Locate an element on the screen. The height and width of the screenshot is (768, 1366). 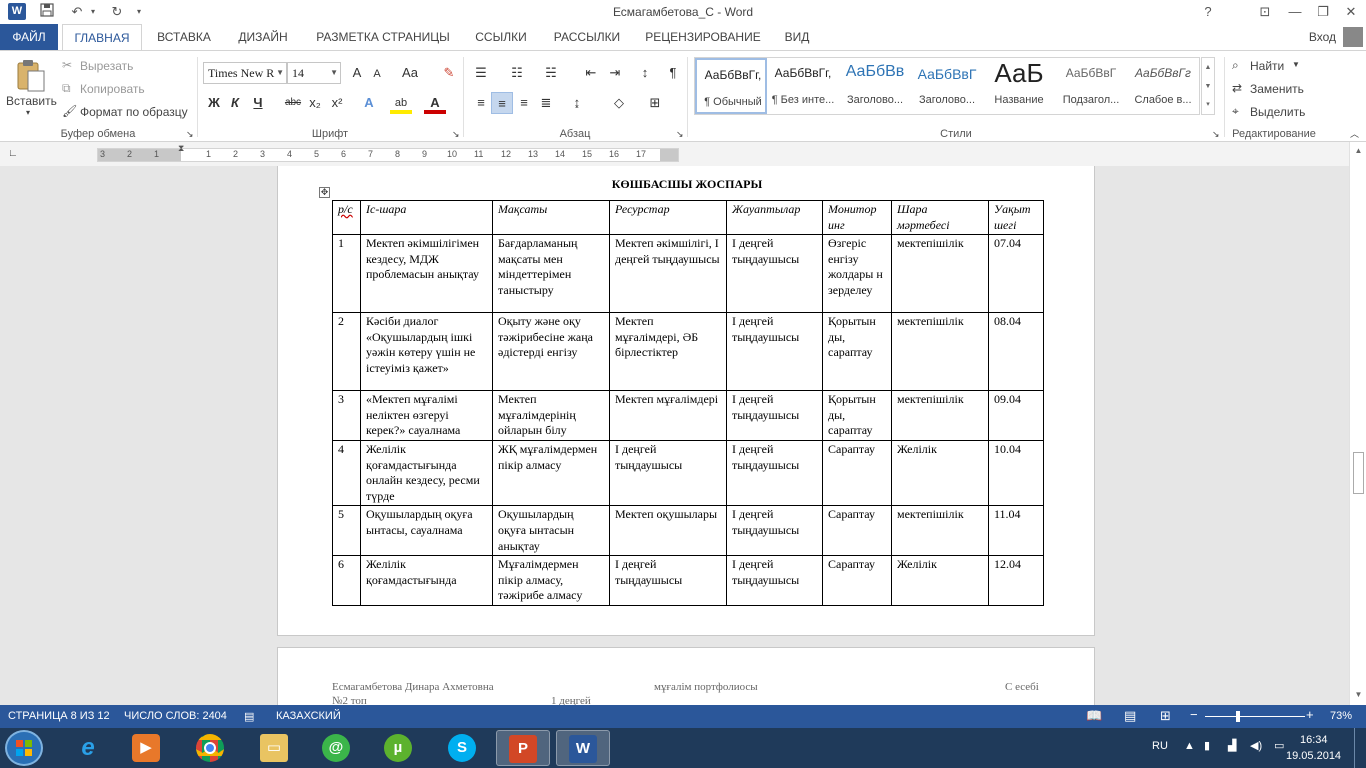
borders-icon: ⊞ is located at coordinates (655, 103).